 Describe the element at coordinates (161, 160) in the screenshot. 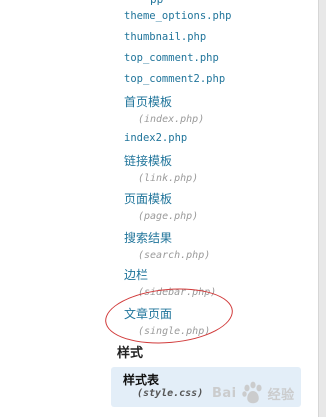

I see `template-file-link: 链接模板` at that location.